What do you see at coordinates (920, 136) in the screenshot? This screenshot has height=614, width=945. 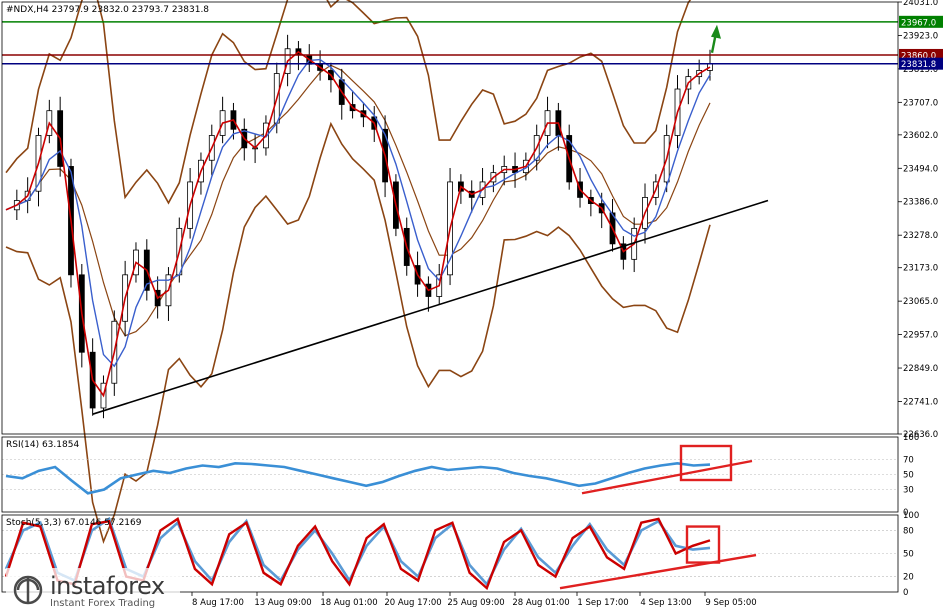 I see `price-tick-label: 23602.0` at bounding box center [920, 136].